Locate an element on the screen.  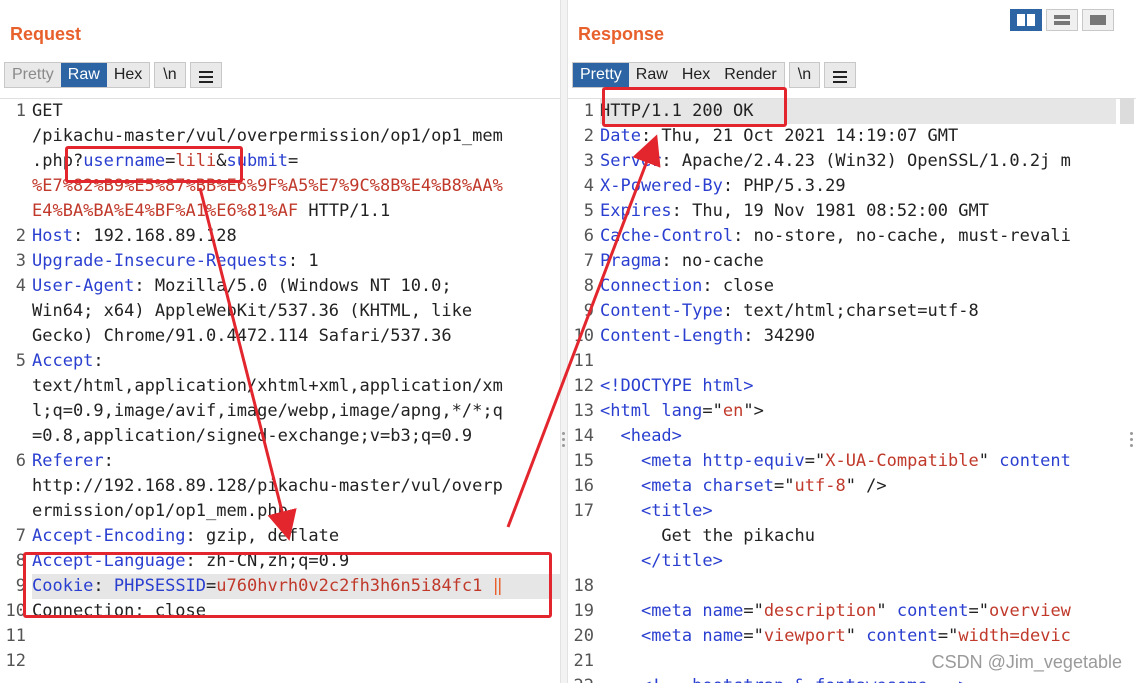
layout-columns-button is located at coordinates (1026, 20).